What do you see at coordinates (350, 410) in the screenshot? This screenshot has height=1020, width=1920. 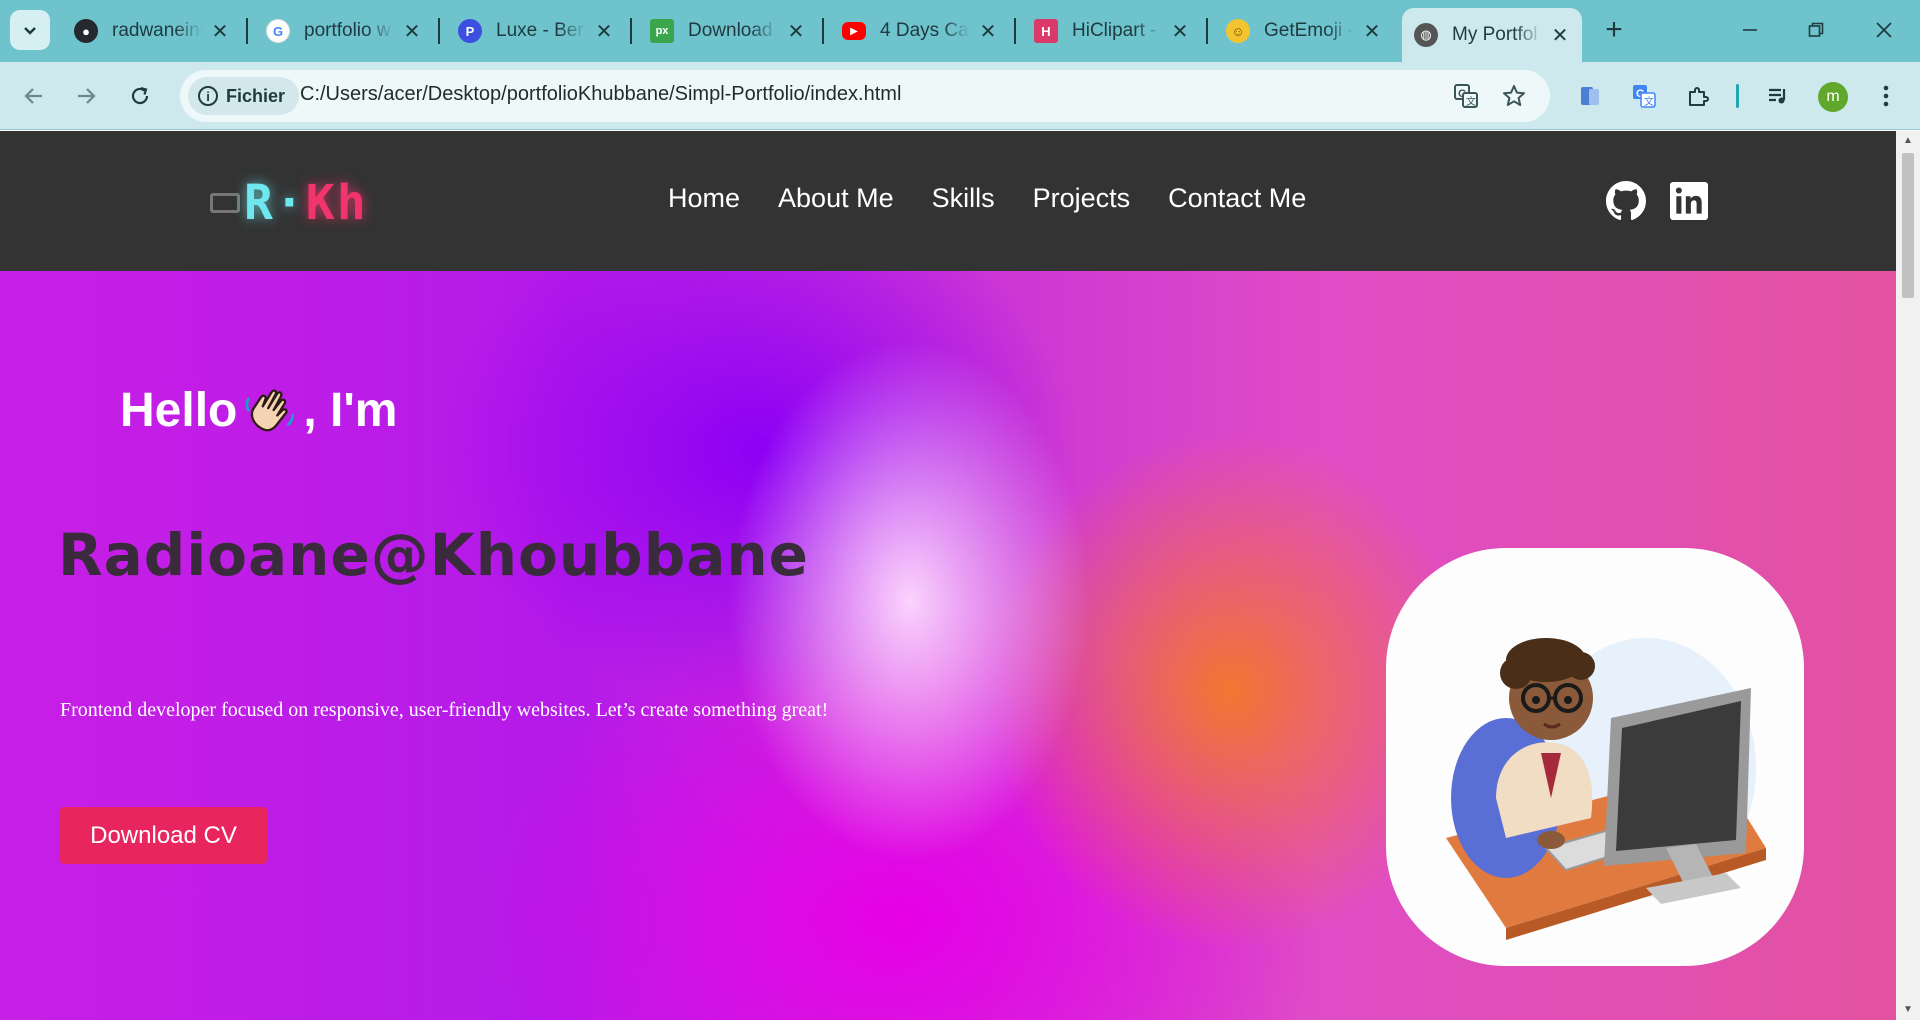 I see `greeting-im: , I'm` at bounding box center [350, 410].